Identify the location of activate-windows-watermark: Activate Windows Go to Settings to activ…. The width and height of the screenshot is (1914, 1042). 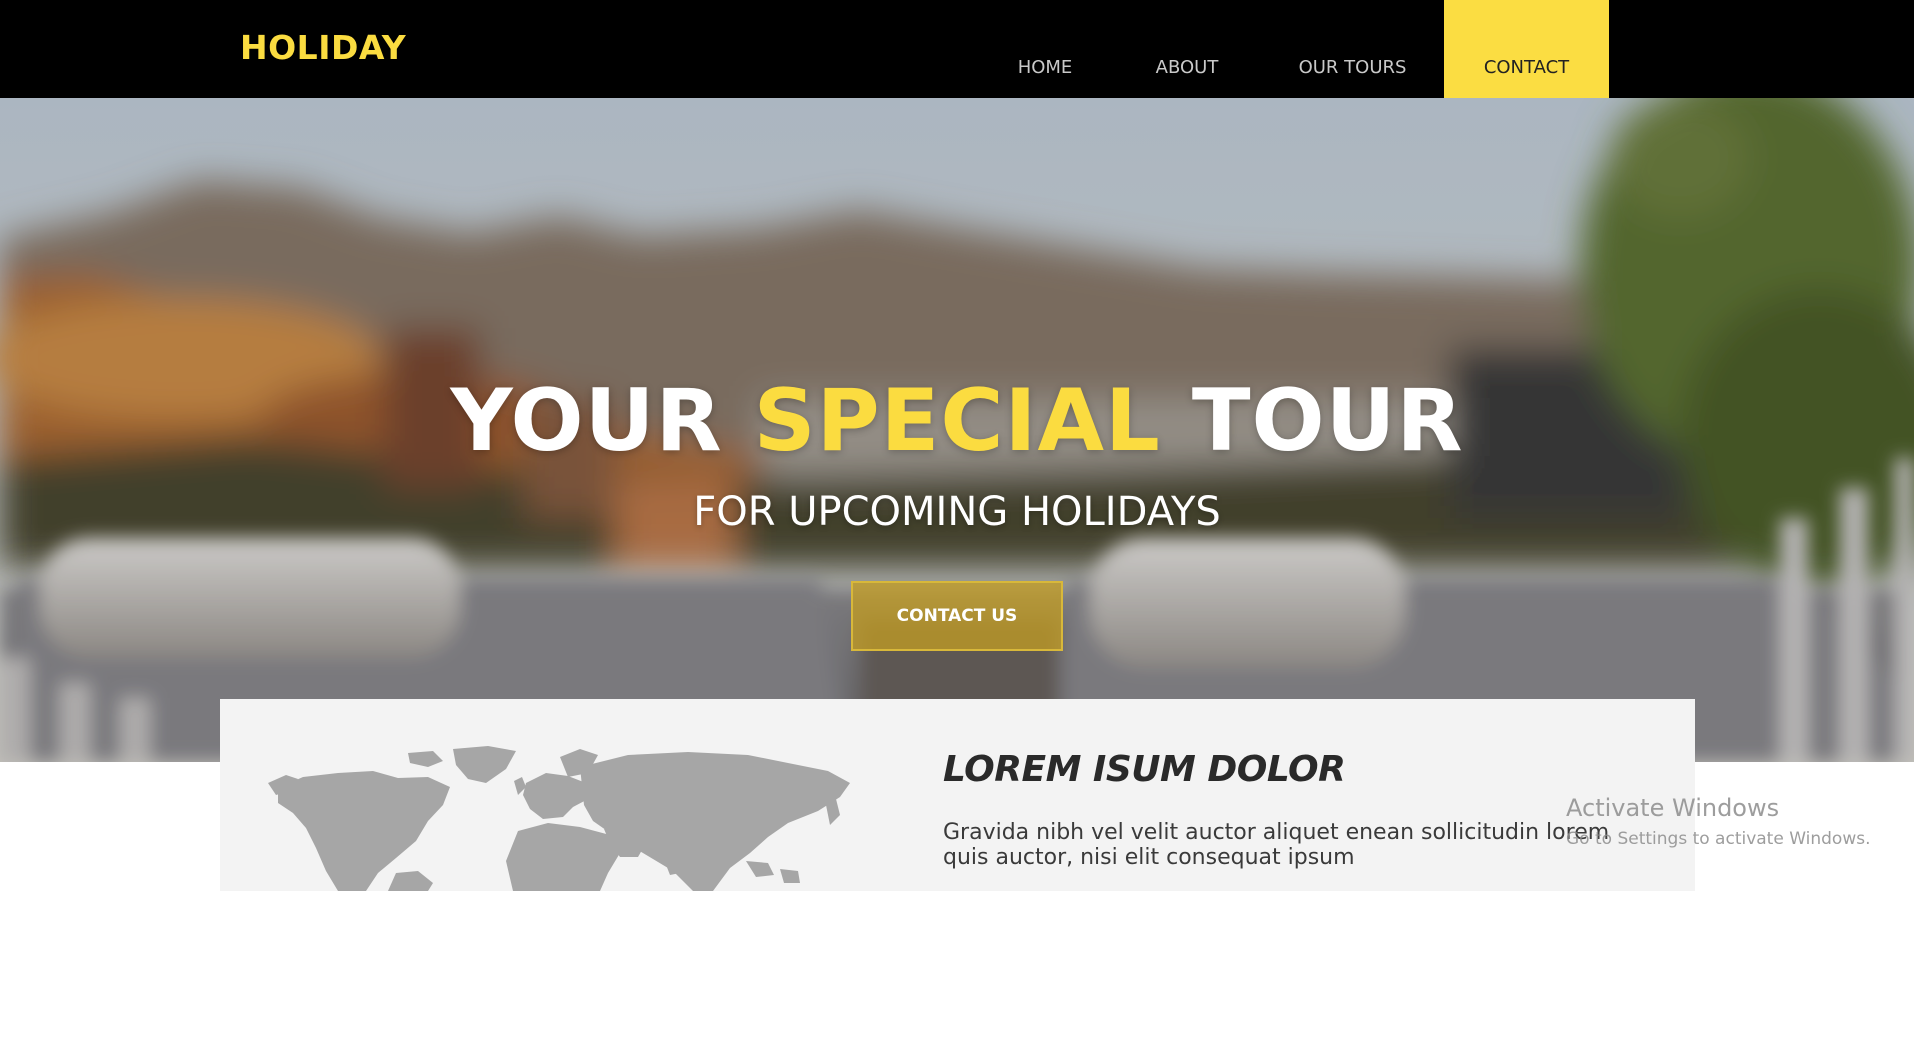
(1718, 822).